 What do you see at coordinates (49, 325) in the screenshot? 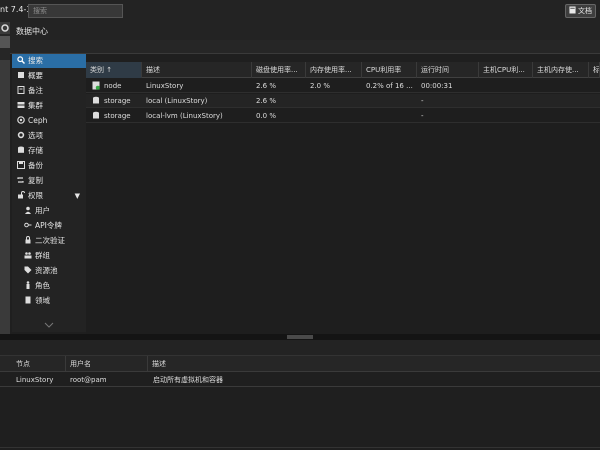
I see `chevron-down-icon` at bounding box center [49, 325].